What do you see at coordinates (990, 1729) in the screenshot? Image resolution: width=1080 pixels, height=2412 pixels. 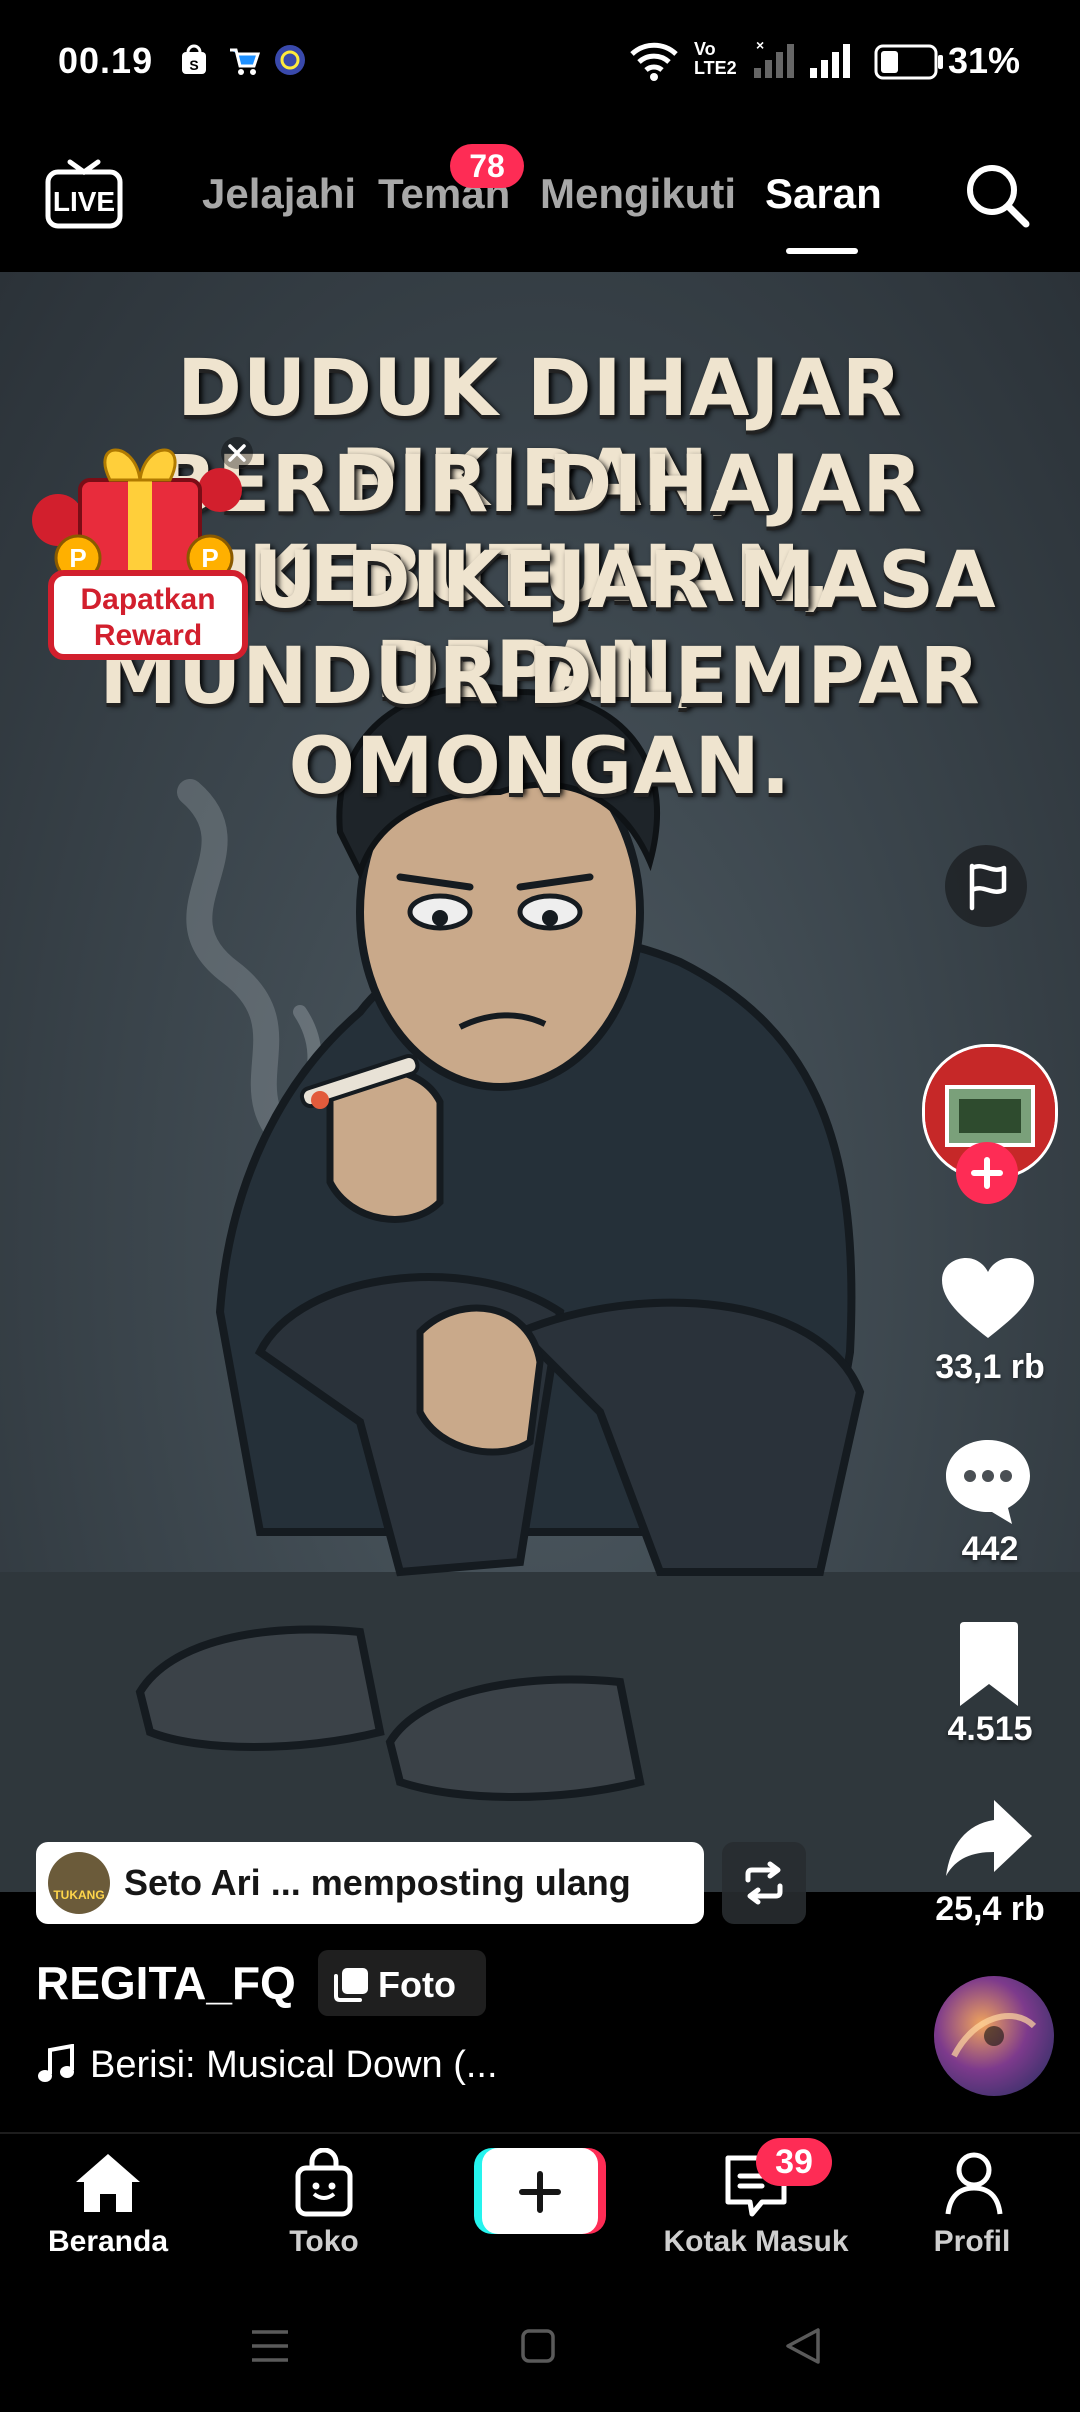 I see `save-count: 4.515` at bounding box center [990, 1729].